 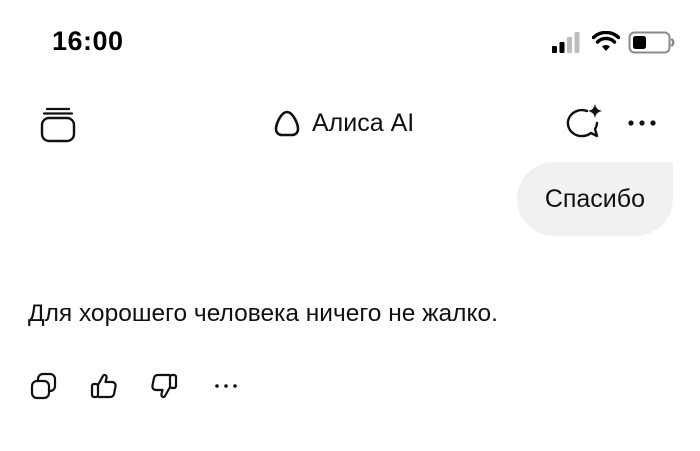 What do you see at coordinates (606, 41) in the screenshot?
I see `wifi-icon` at bounding box center [606, 41].